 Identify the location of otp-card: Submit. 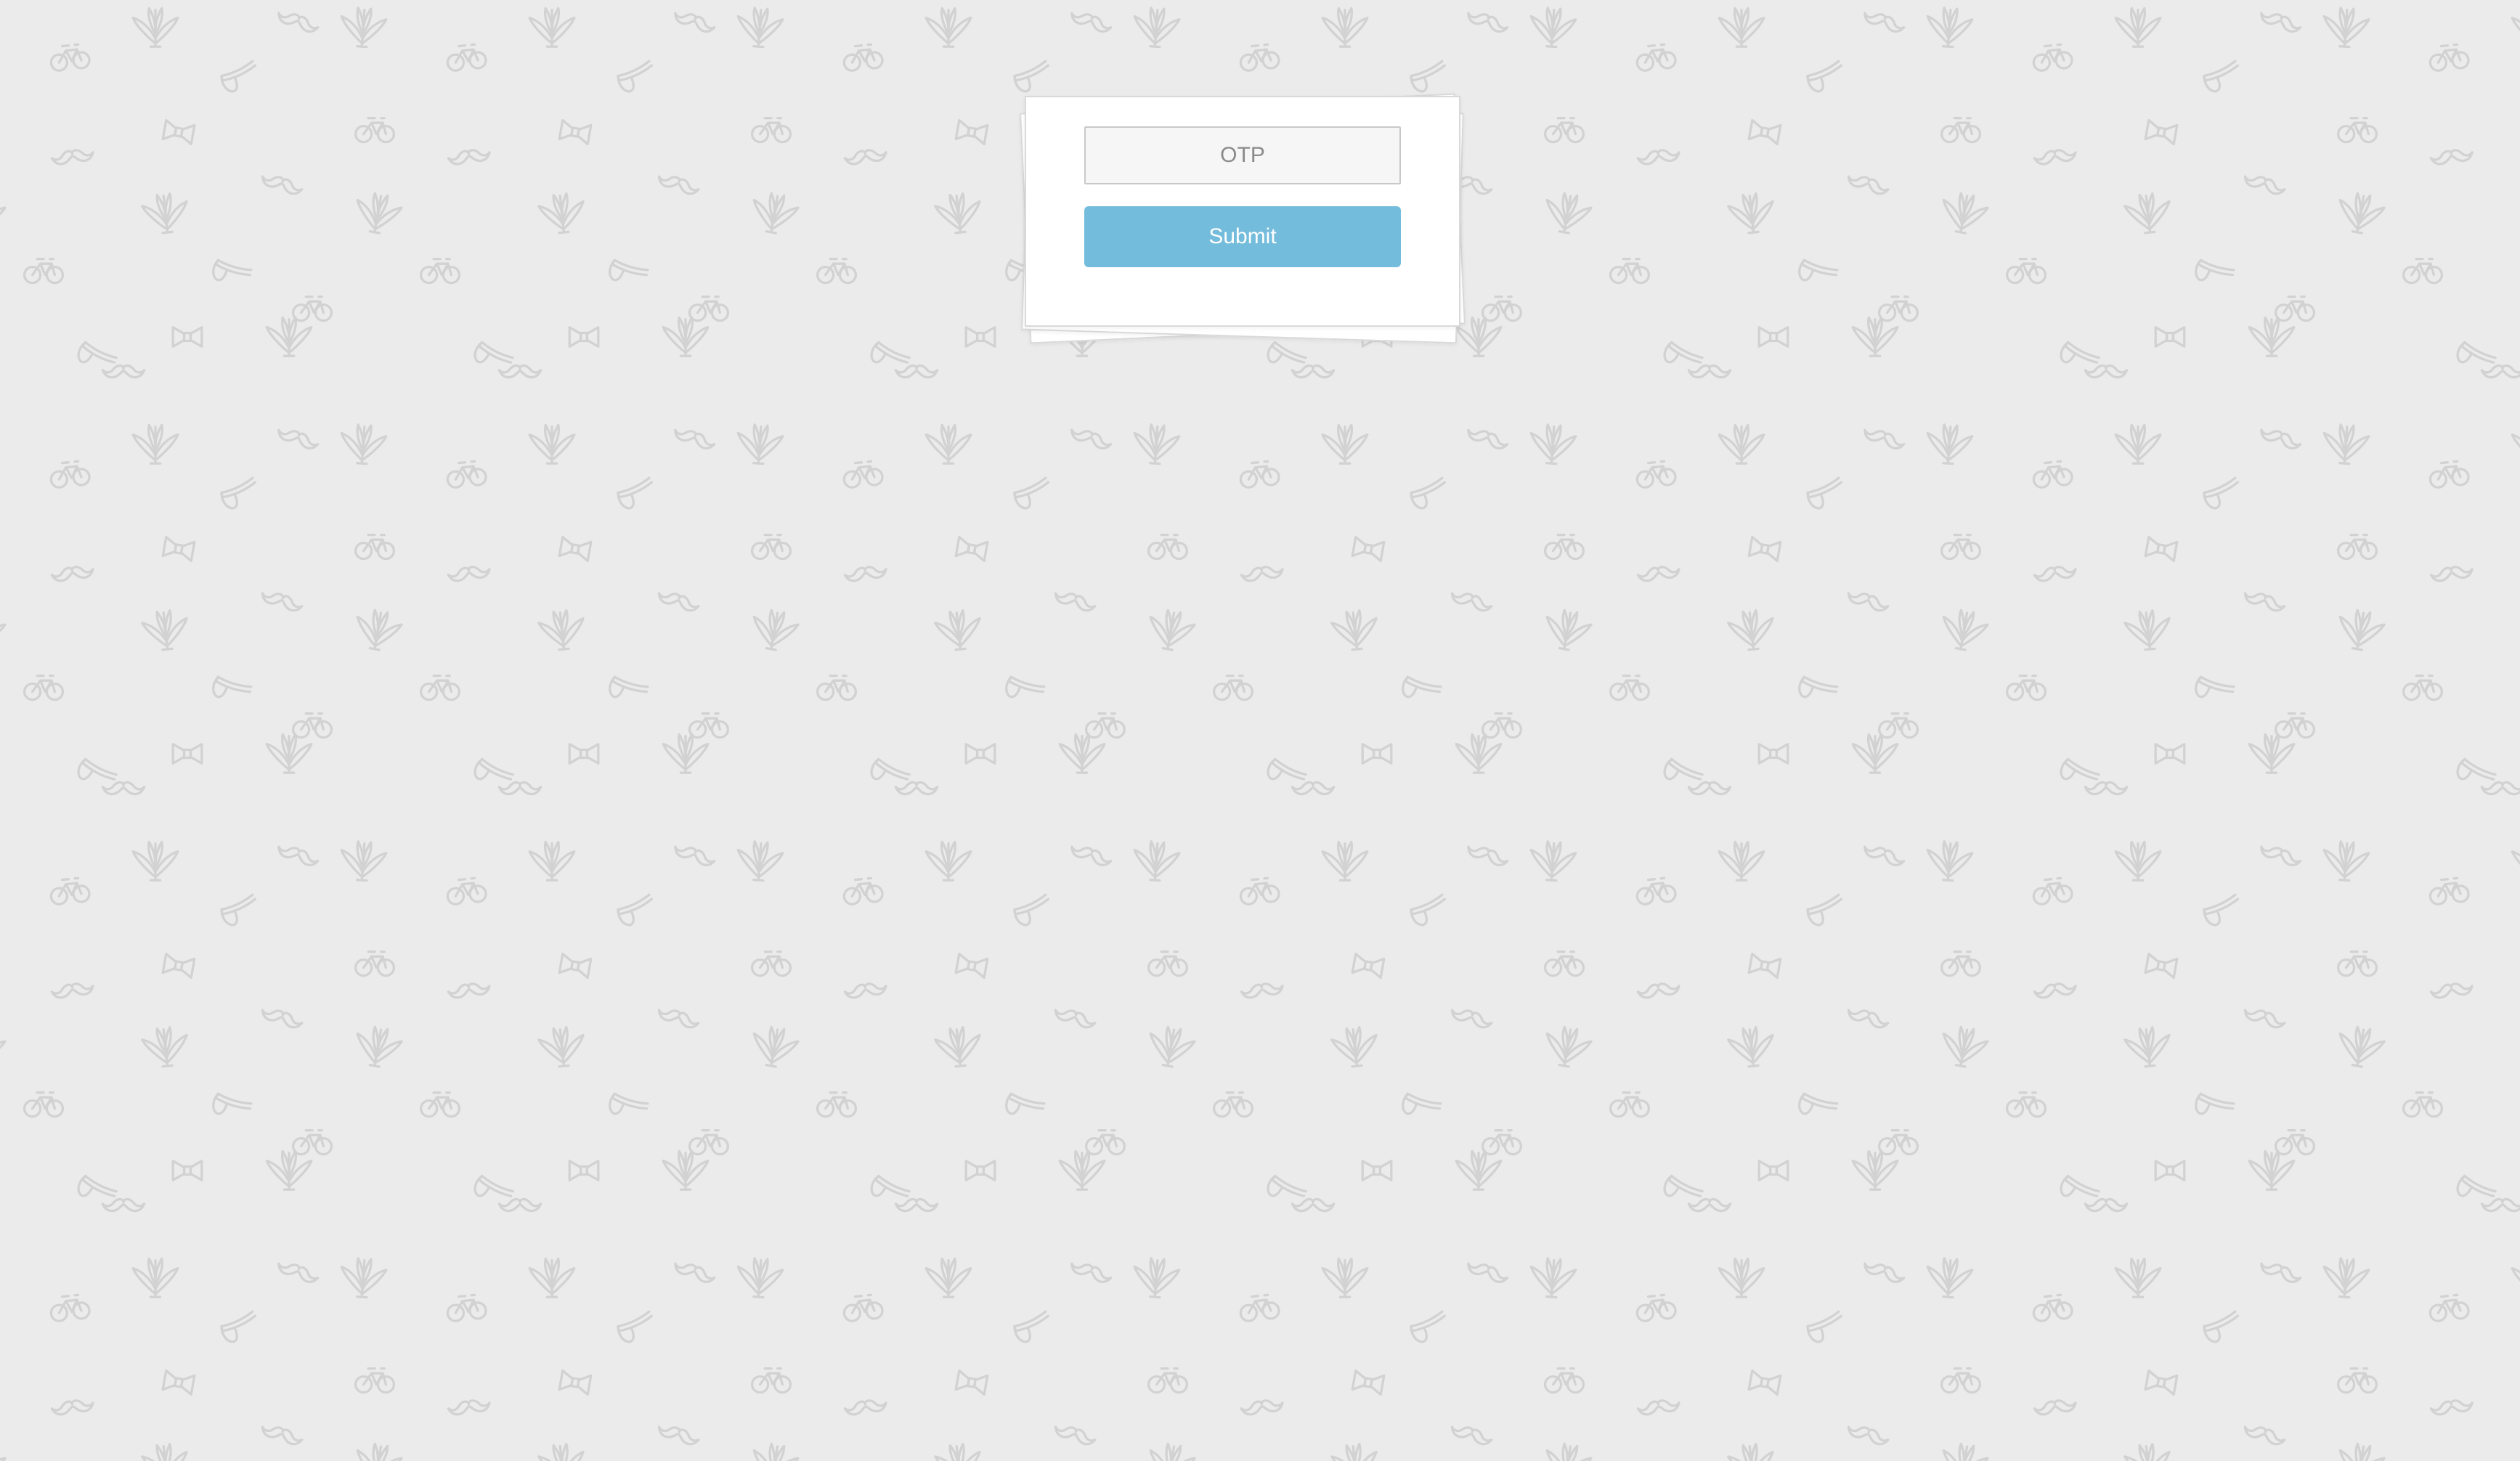
(1243, 219).